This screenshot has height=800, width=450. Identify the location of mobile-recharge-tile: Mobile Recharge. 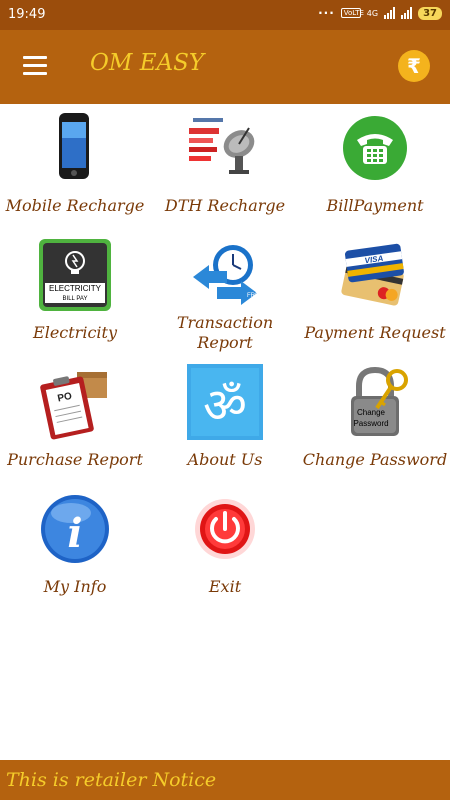
(75, 172).